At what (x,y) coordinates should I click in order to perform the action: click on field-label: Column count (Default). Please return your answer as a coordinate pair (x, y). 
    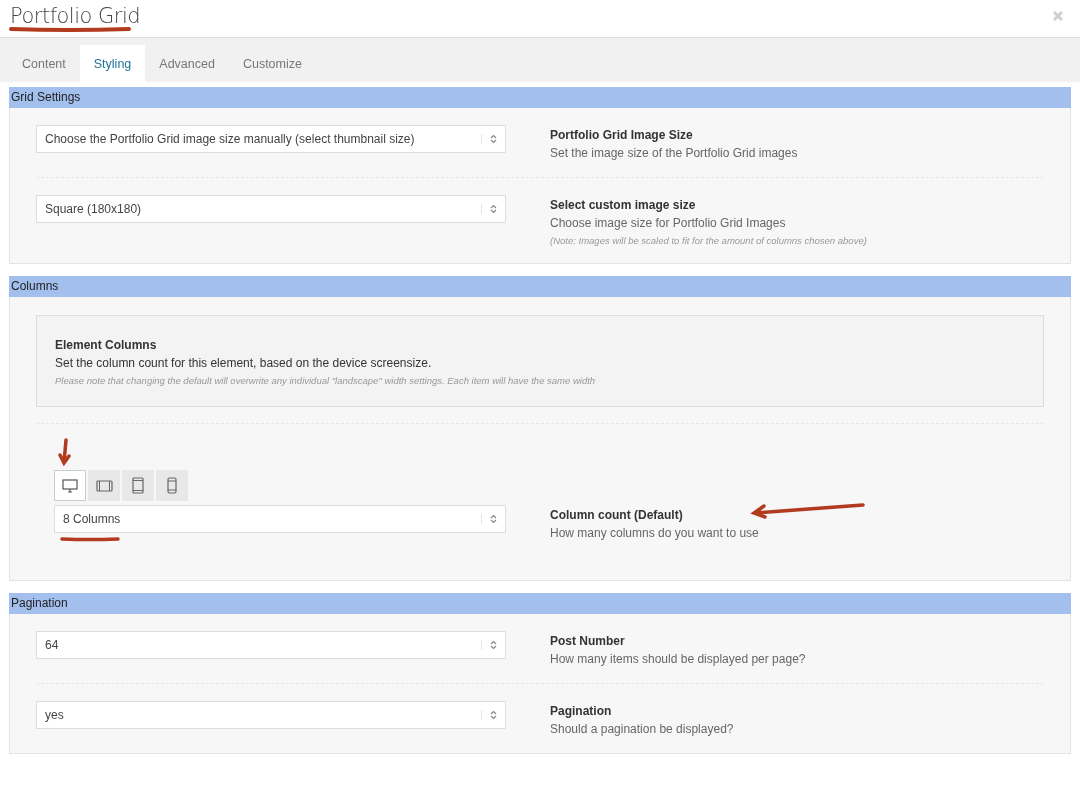
    Looking at the image, I should click on (616, 515).